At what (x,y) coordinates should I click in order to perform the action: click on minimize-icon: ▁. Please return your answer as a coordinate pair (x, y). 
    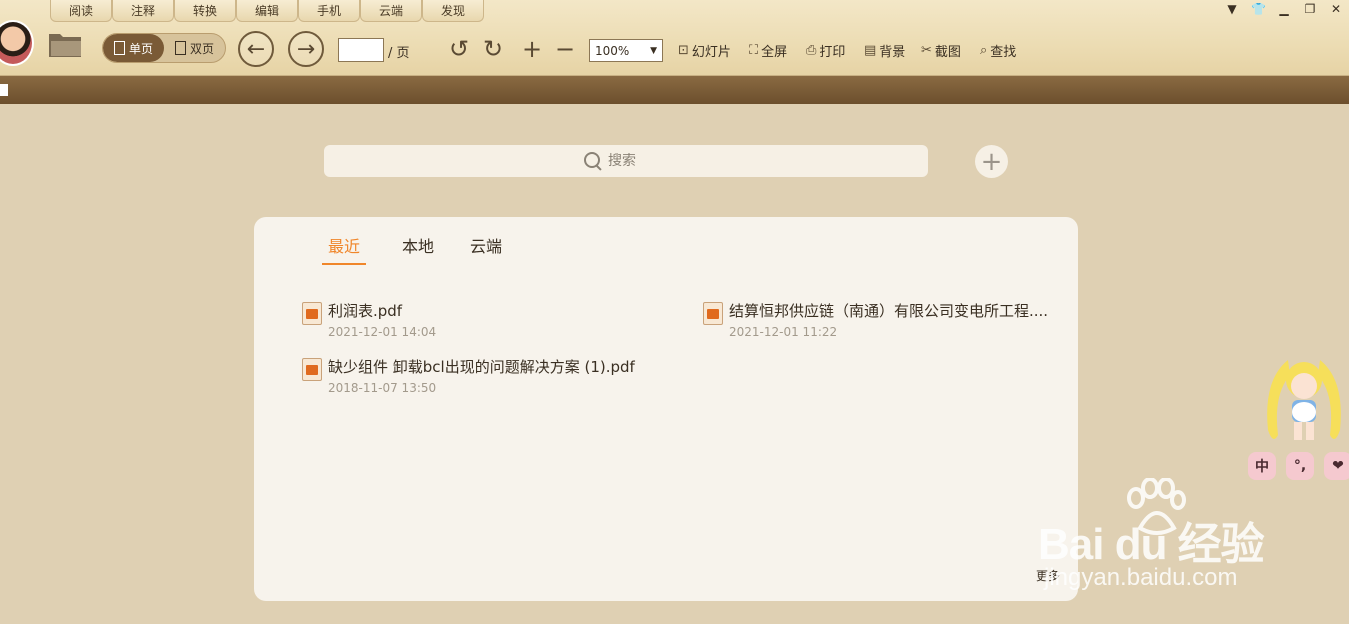
    Looking at the image, I should click on (1284, 9).